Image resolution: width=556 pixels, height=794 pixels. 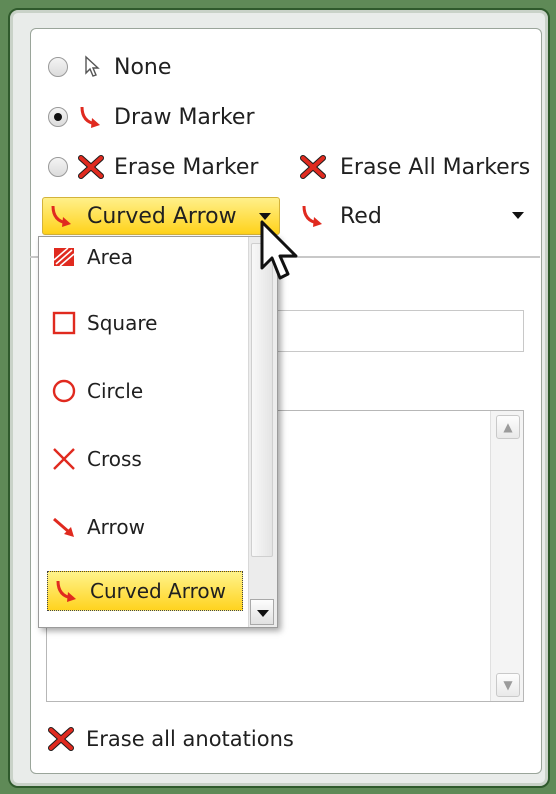 What do you see at coordinates (262, 400) in the screenshot?
I see `dropdown-scroll-thumb` at bounding box center [262, 400].